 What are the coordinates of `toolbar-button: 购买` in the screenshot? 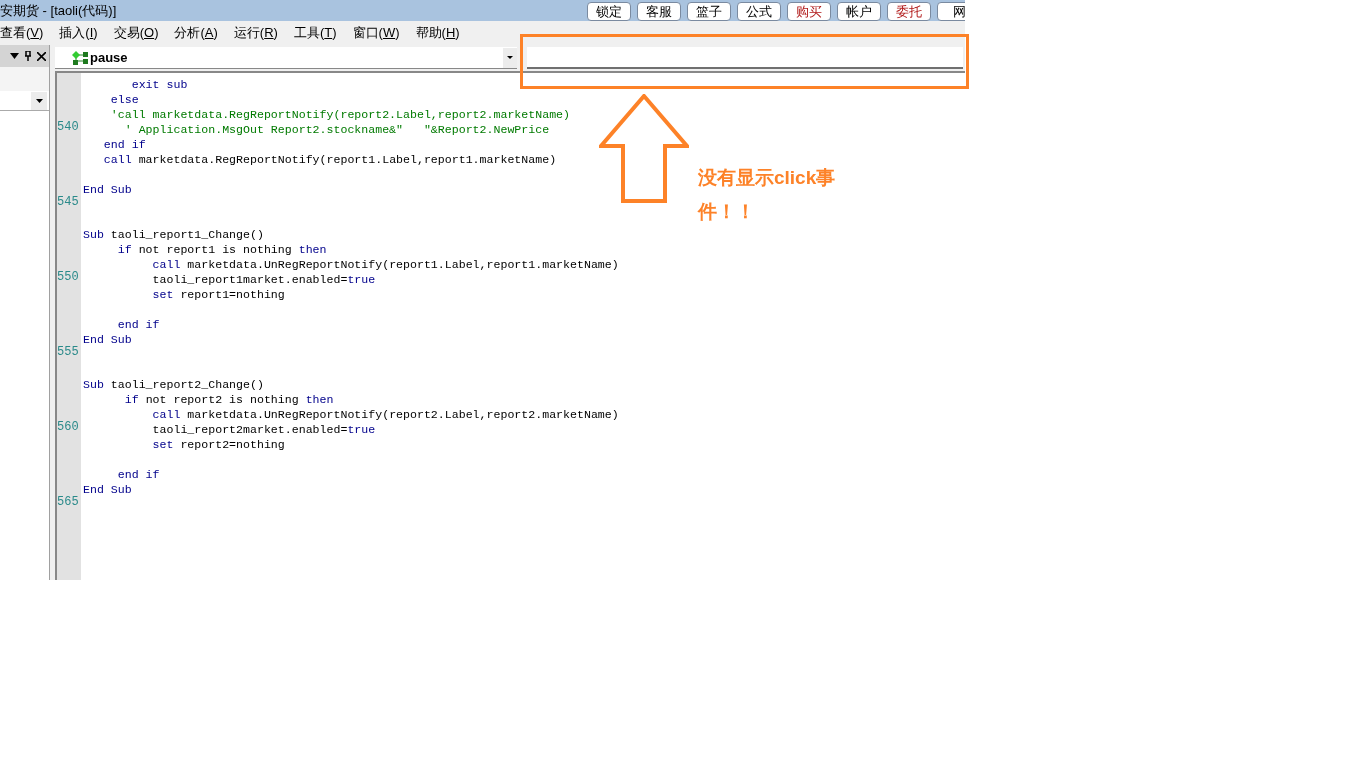 It's located at (809, 11).